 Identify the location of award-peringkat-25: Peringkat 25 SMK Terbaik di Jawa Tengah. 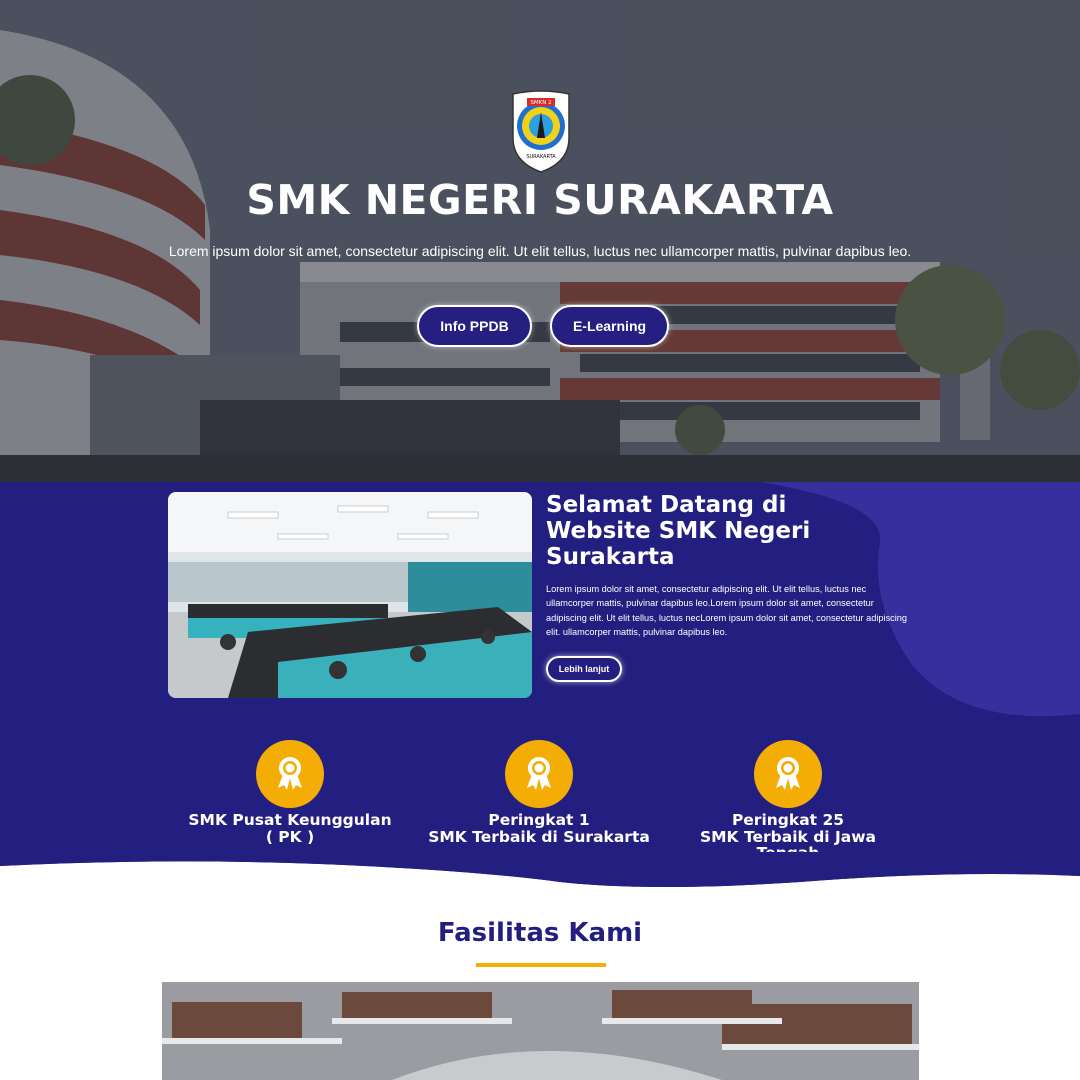
(788, 801).